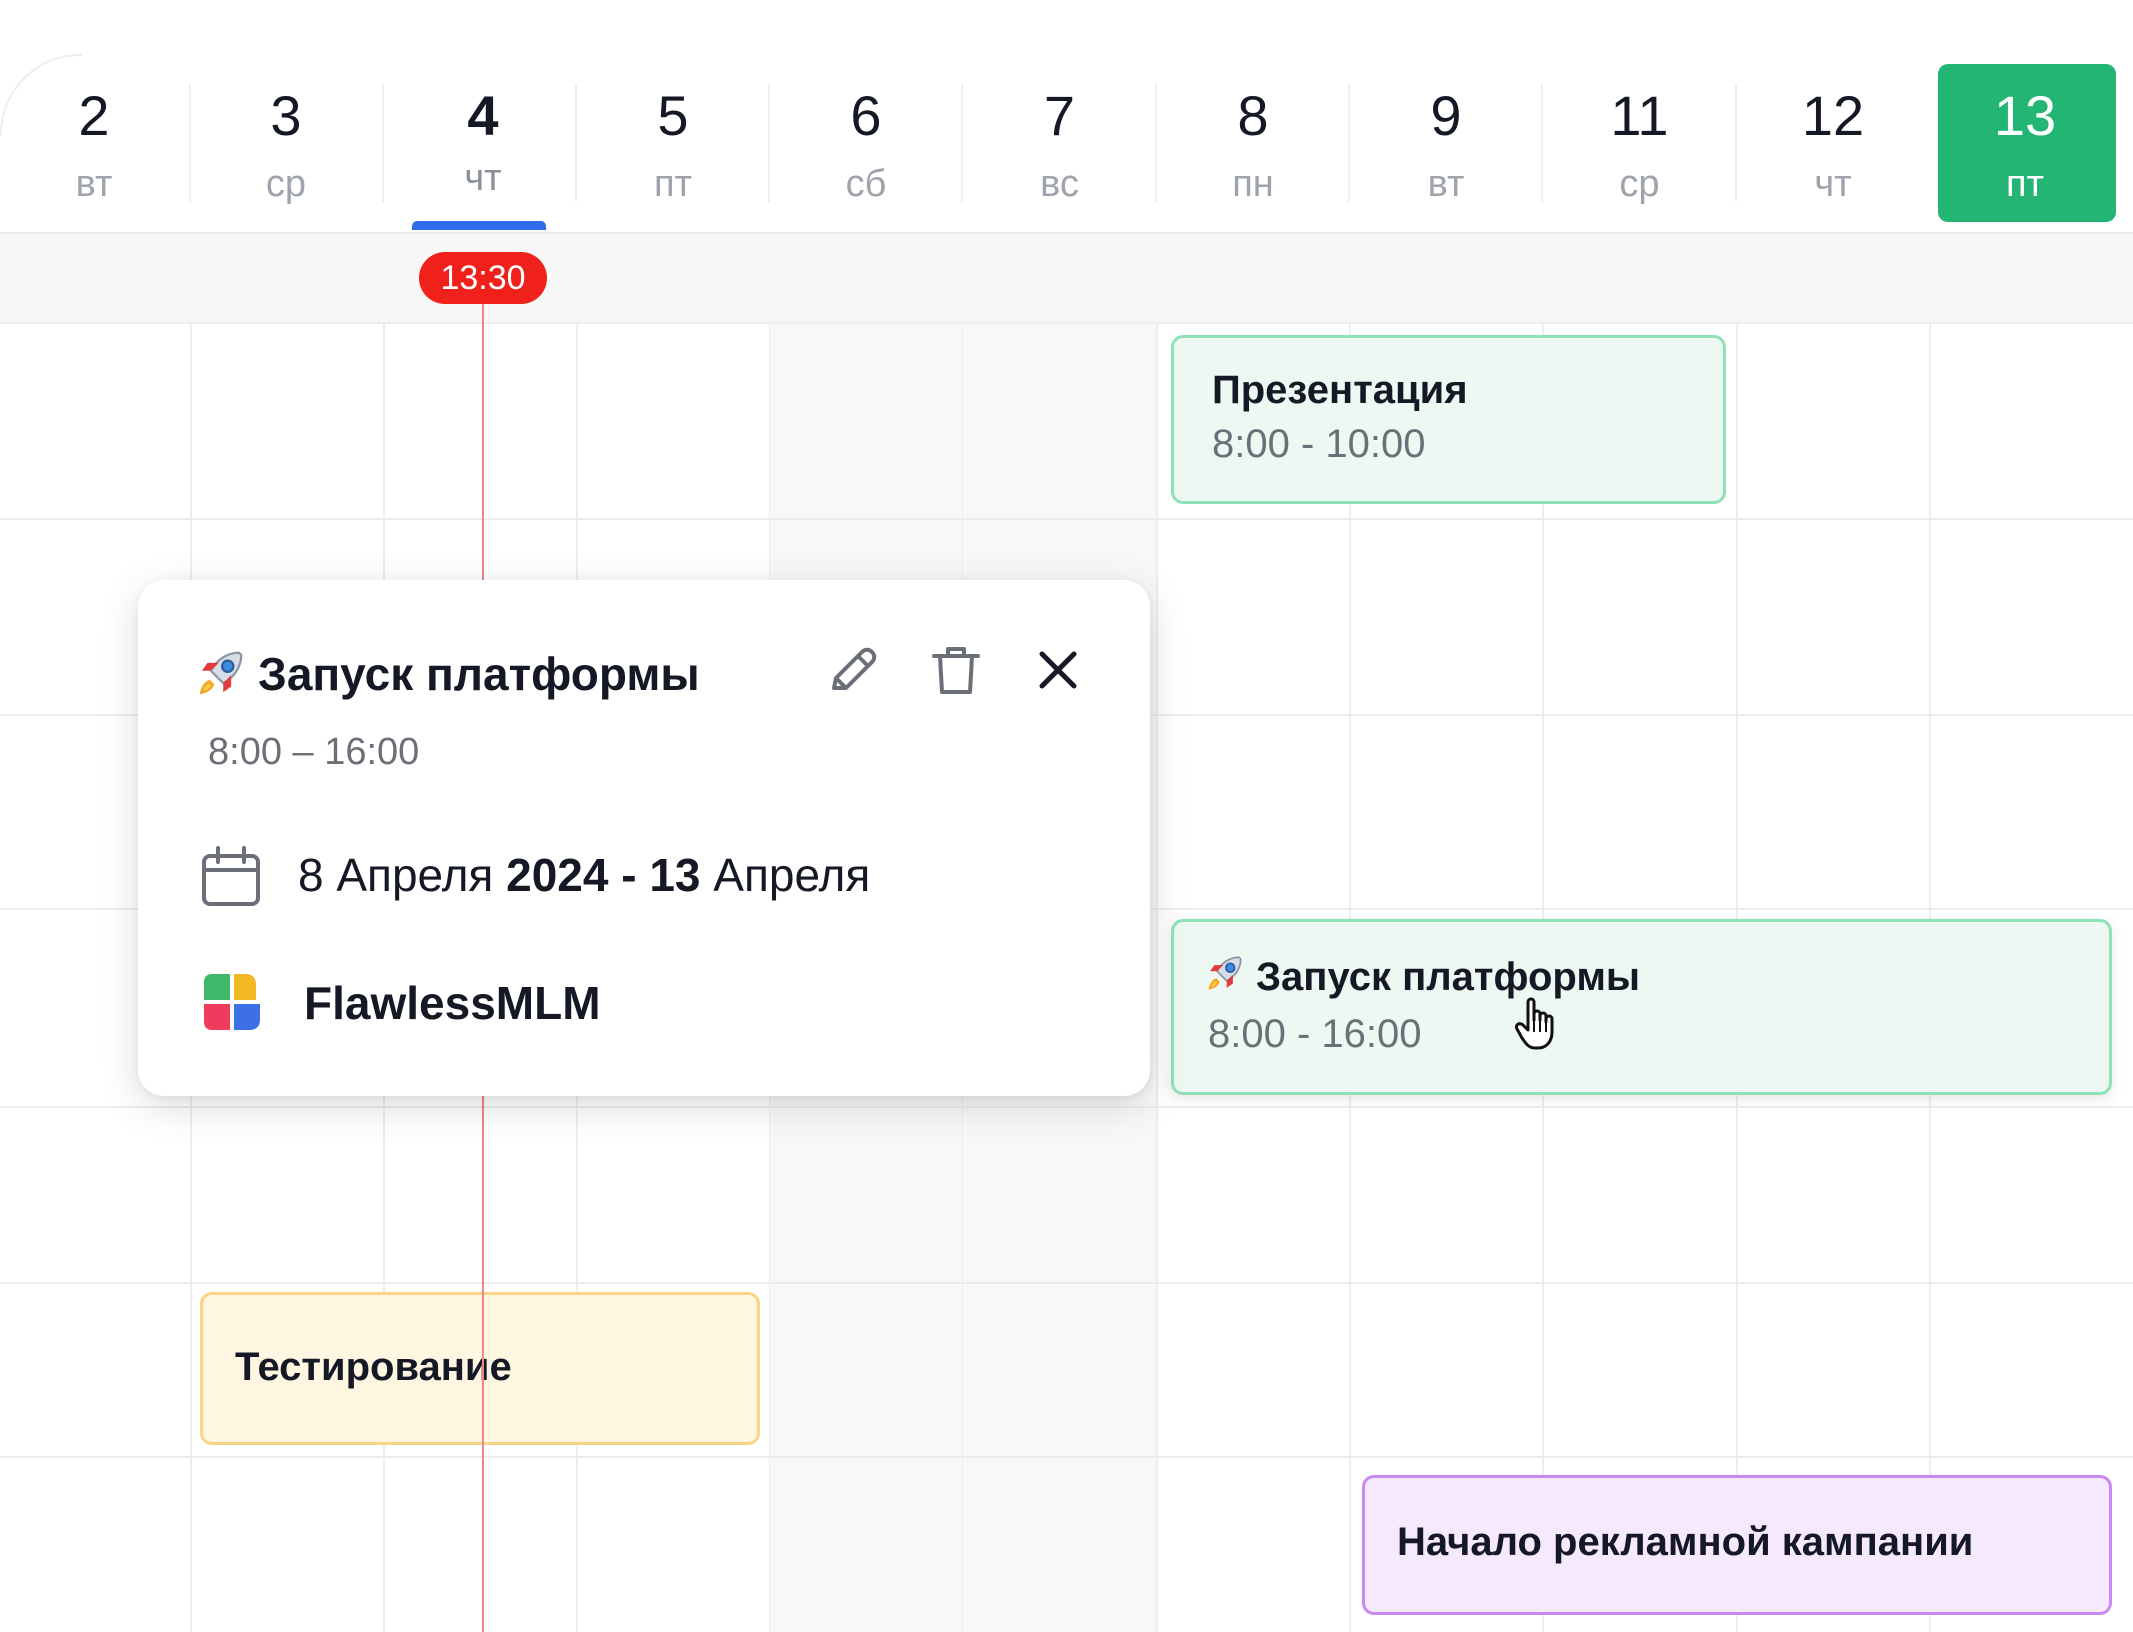 The height and width of the screenshot is (1632, 2133). I want to click on close-icon, so click(1058, 670).